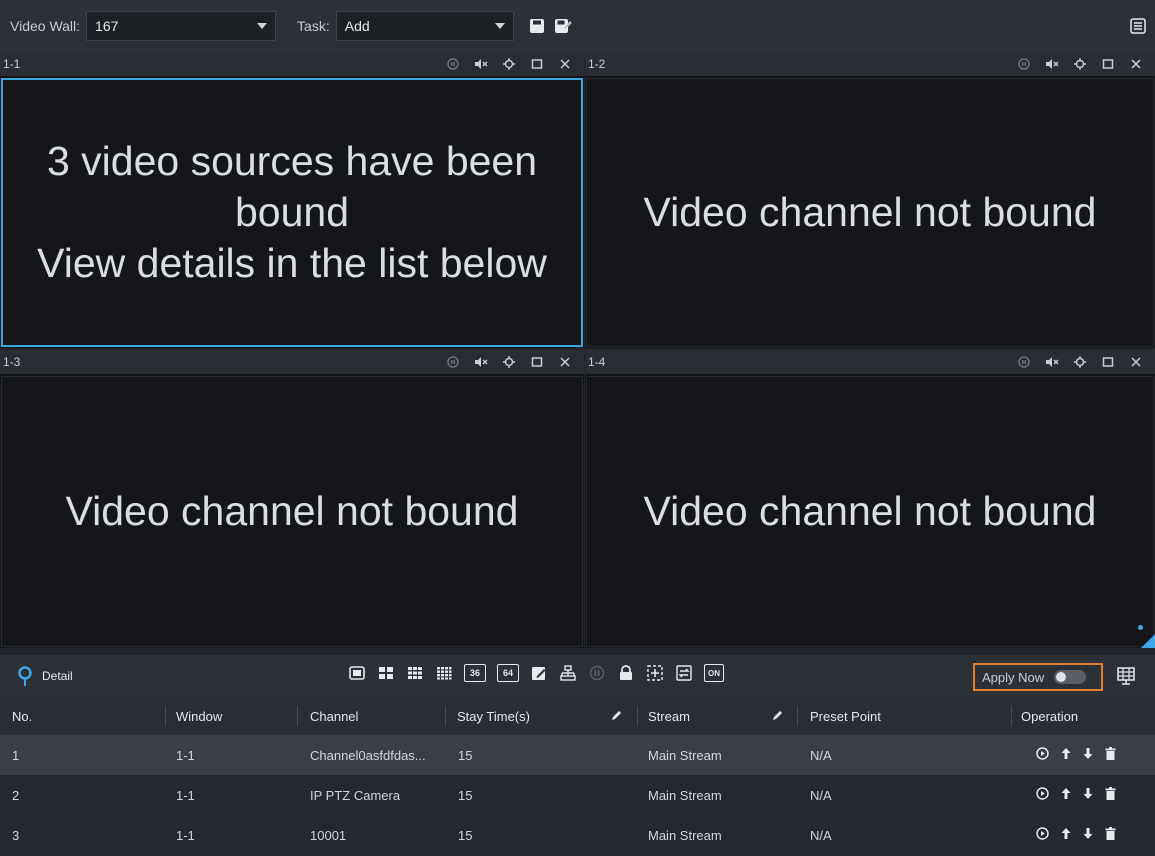  What do you see at coordinates (1070, 677) in the screenshot?
I see `toggle-switch` at bounding box center [1070, 677].